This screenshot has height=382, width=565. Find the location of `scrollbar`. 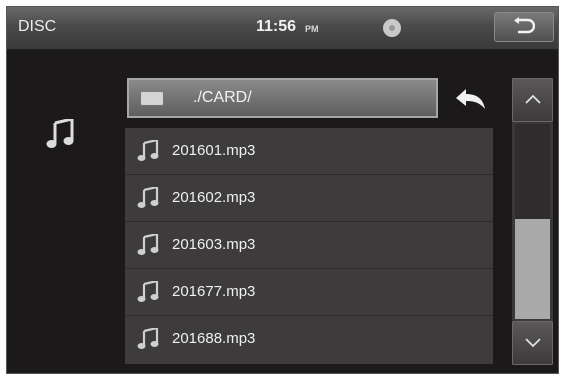

scrollbar is located at coordinates (532, 221).